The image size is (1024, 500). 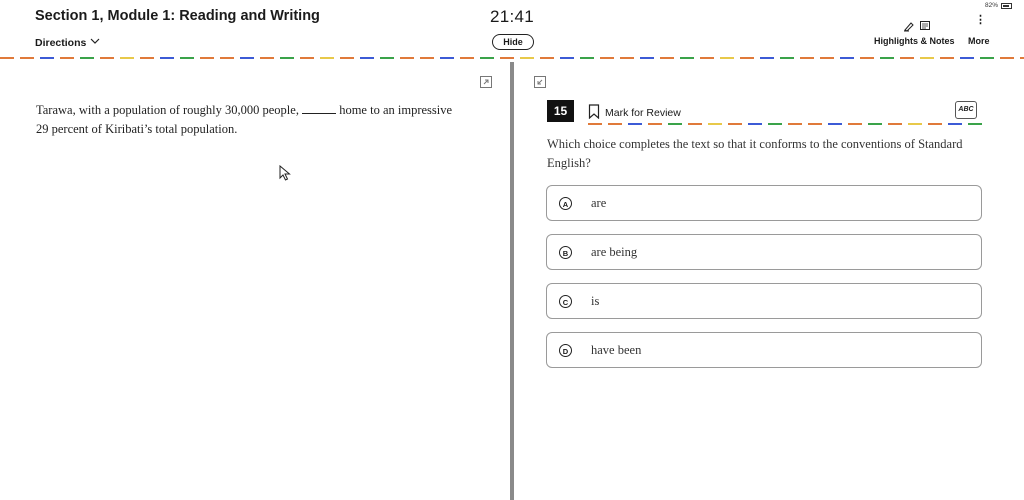 I want to click on header-divider, so click(x=512, y=58).